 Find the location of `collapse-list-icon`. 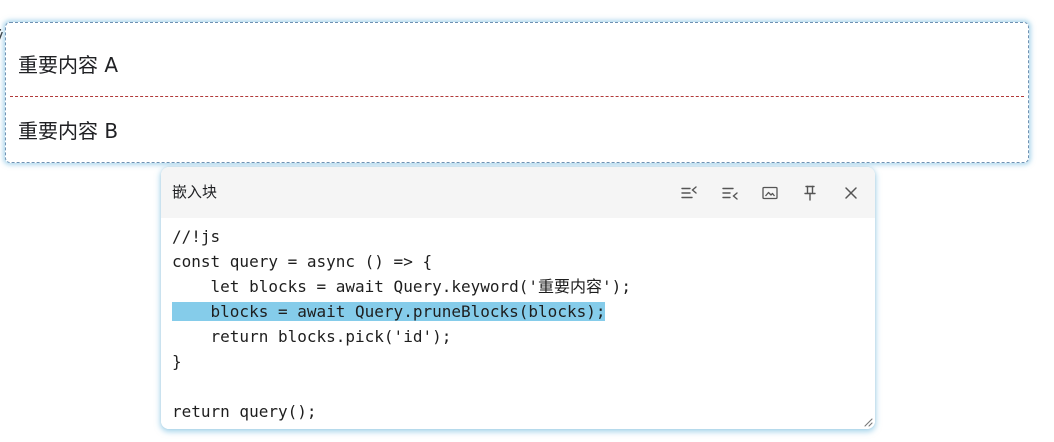

collapse-list-icon is located at coordinates (730, 193).